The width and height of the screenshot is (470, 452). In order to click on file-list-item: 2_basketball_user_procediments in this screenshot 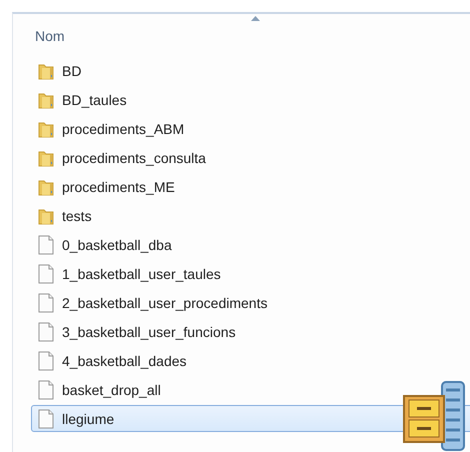, I will do `click(250, 302)`.